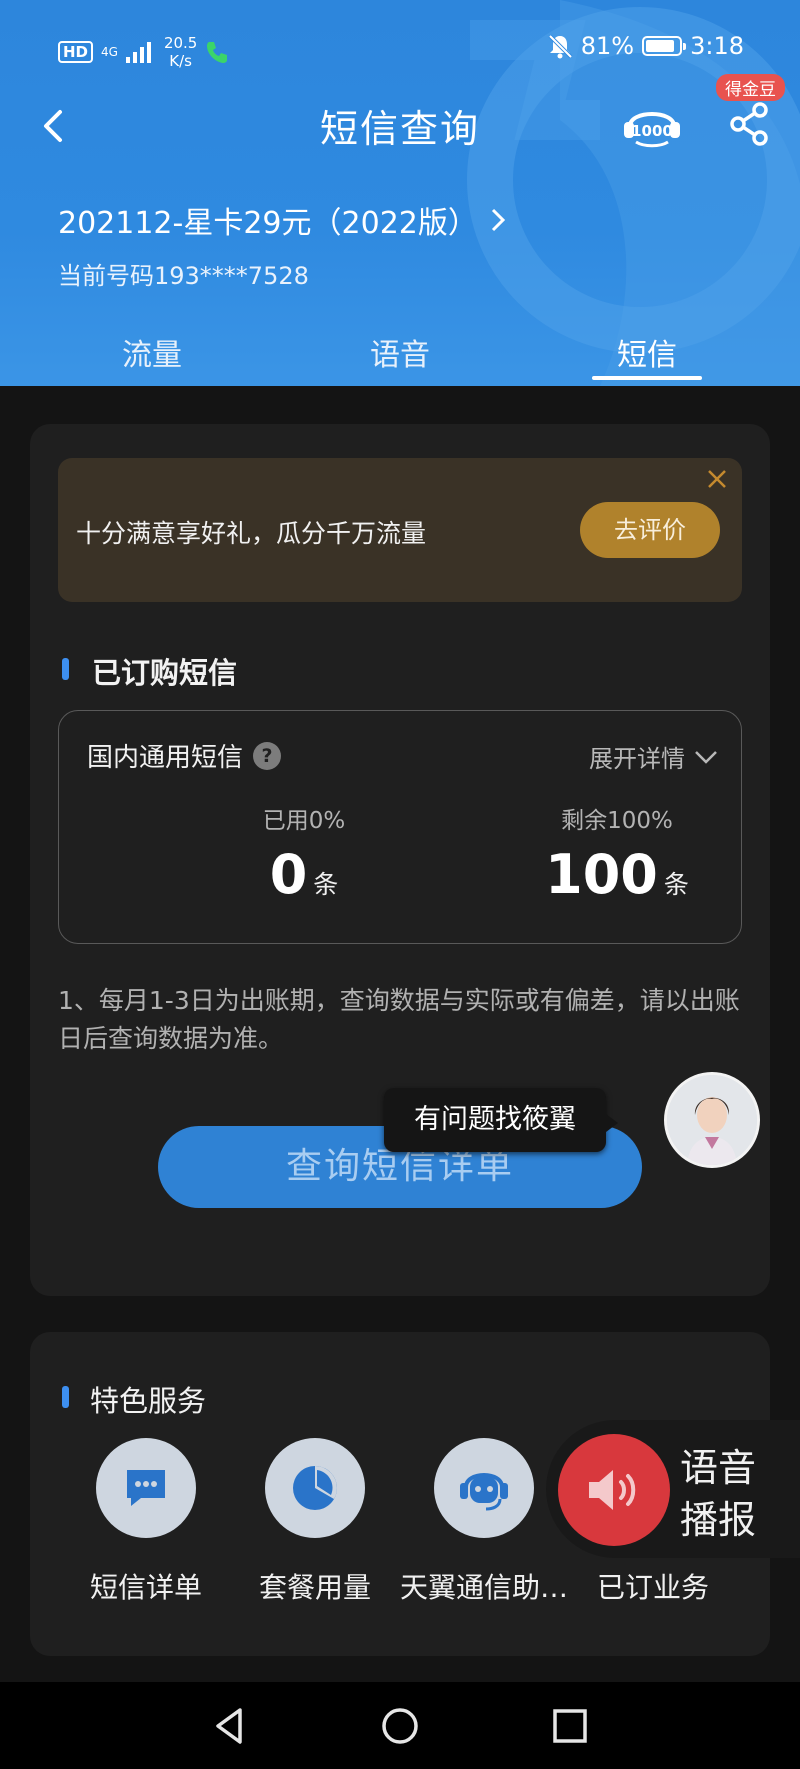 The width and height of the screenshot is (800, 1769). I want to click on battery-percent: 81%, so click(607, 46).